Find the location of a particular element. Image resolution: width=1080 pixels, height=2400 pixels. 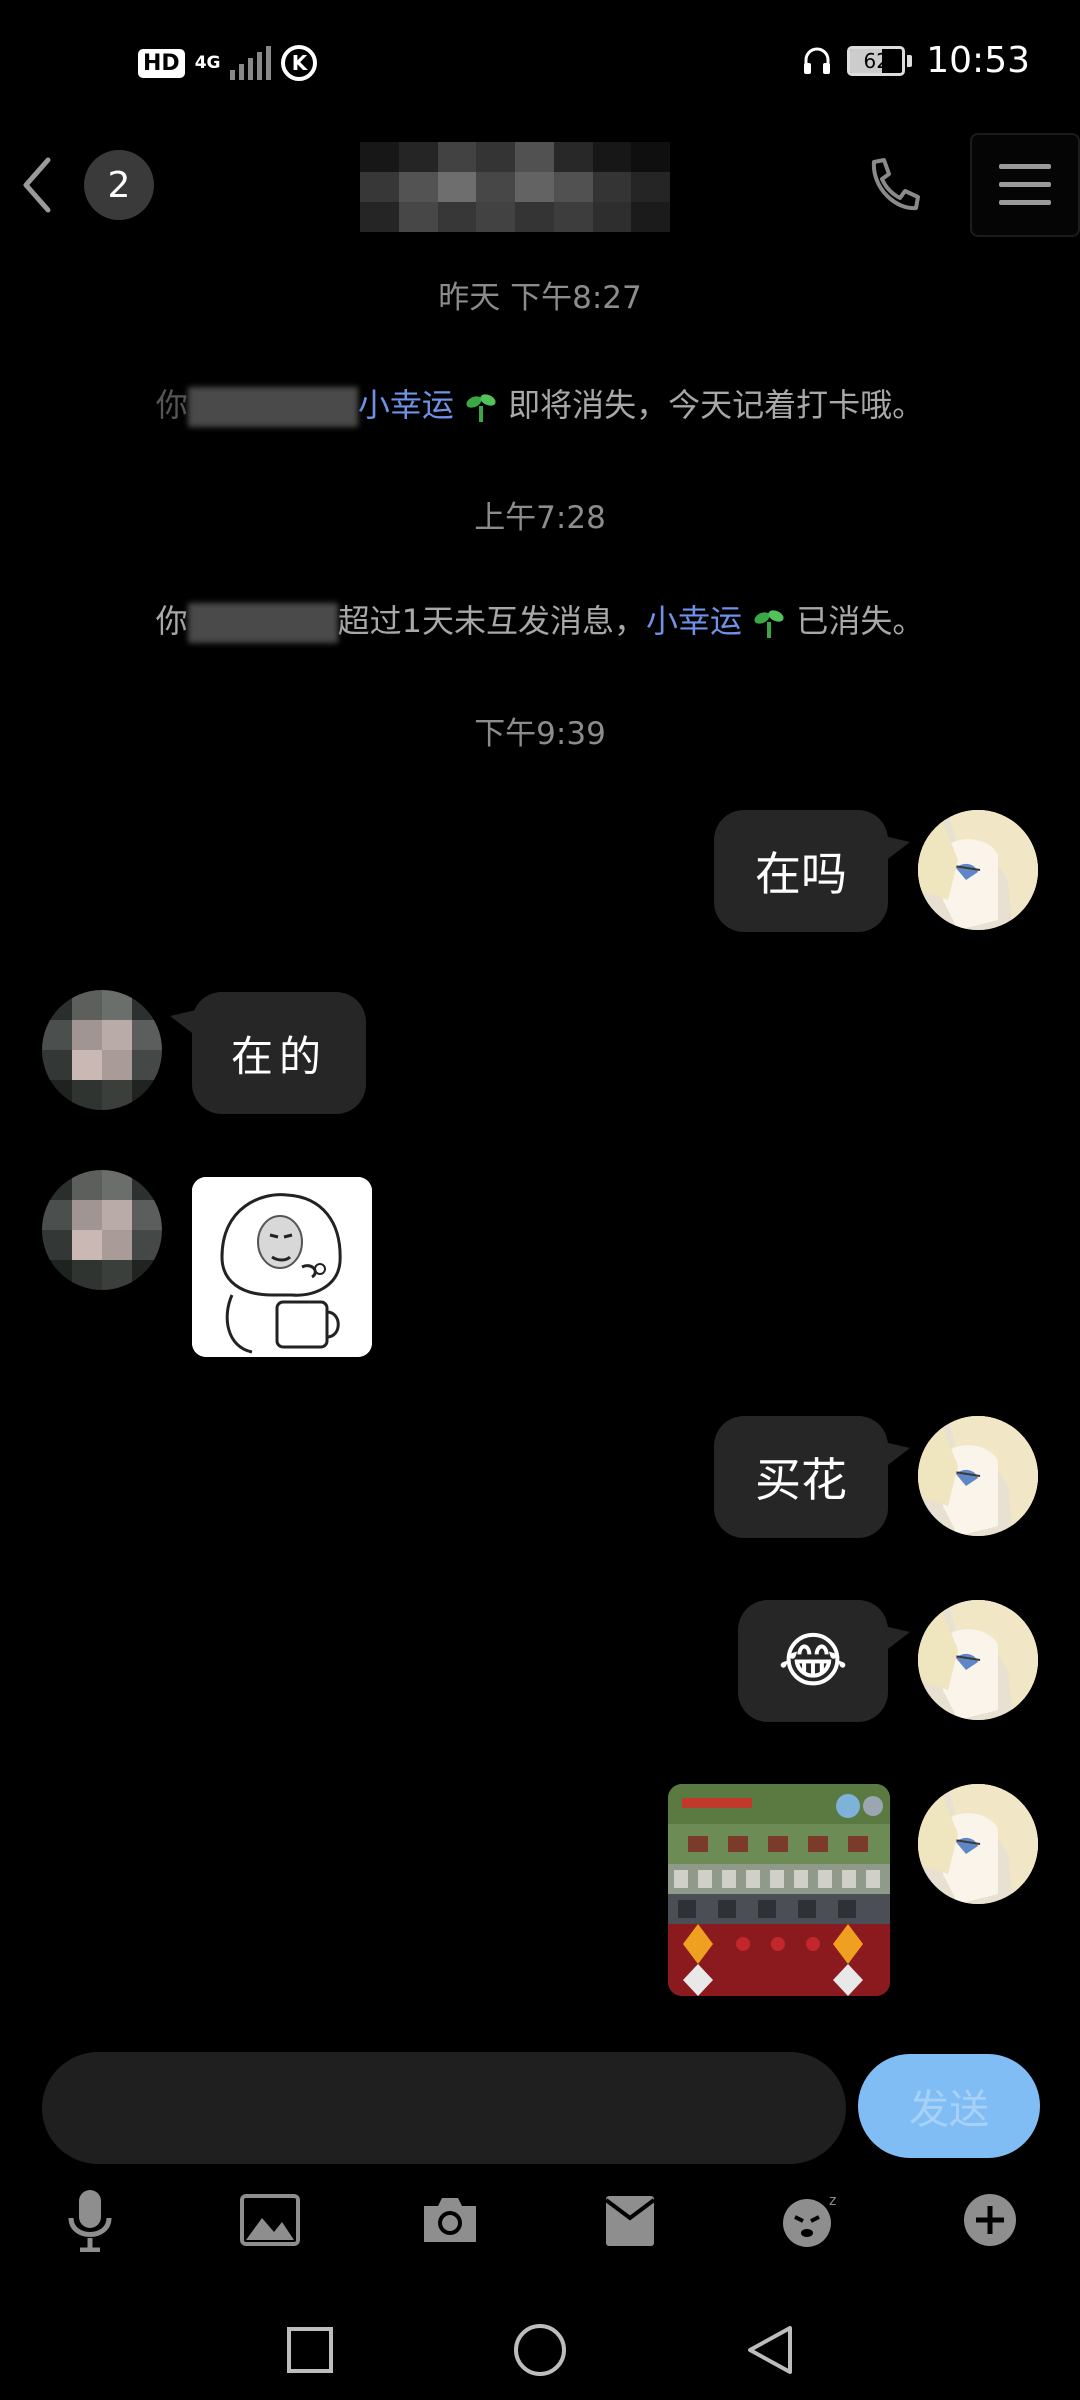

home-button is located at coordinates (540, 2350).